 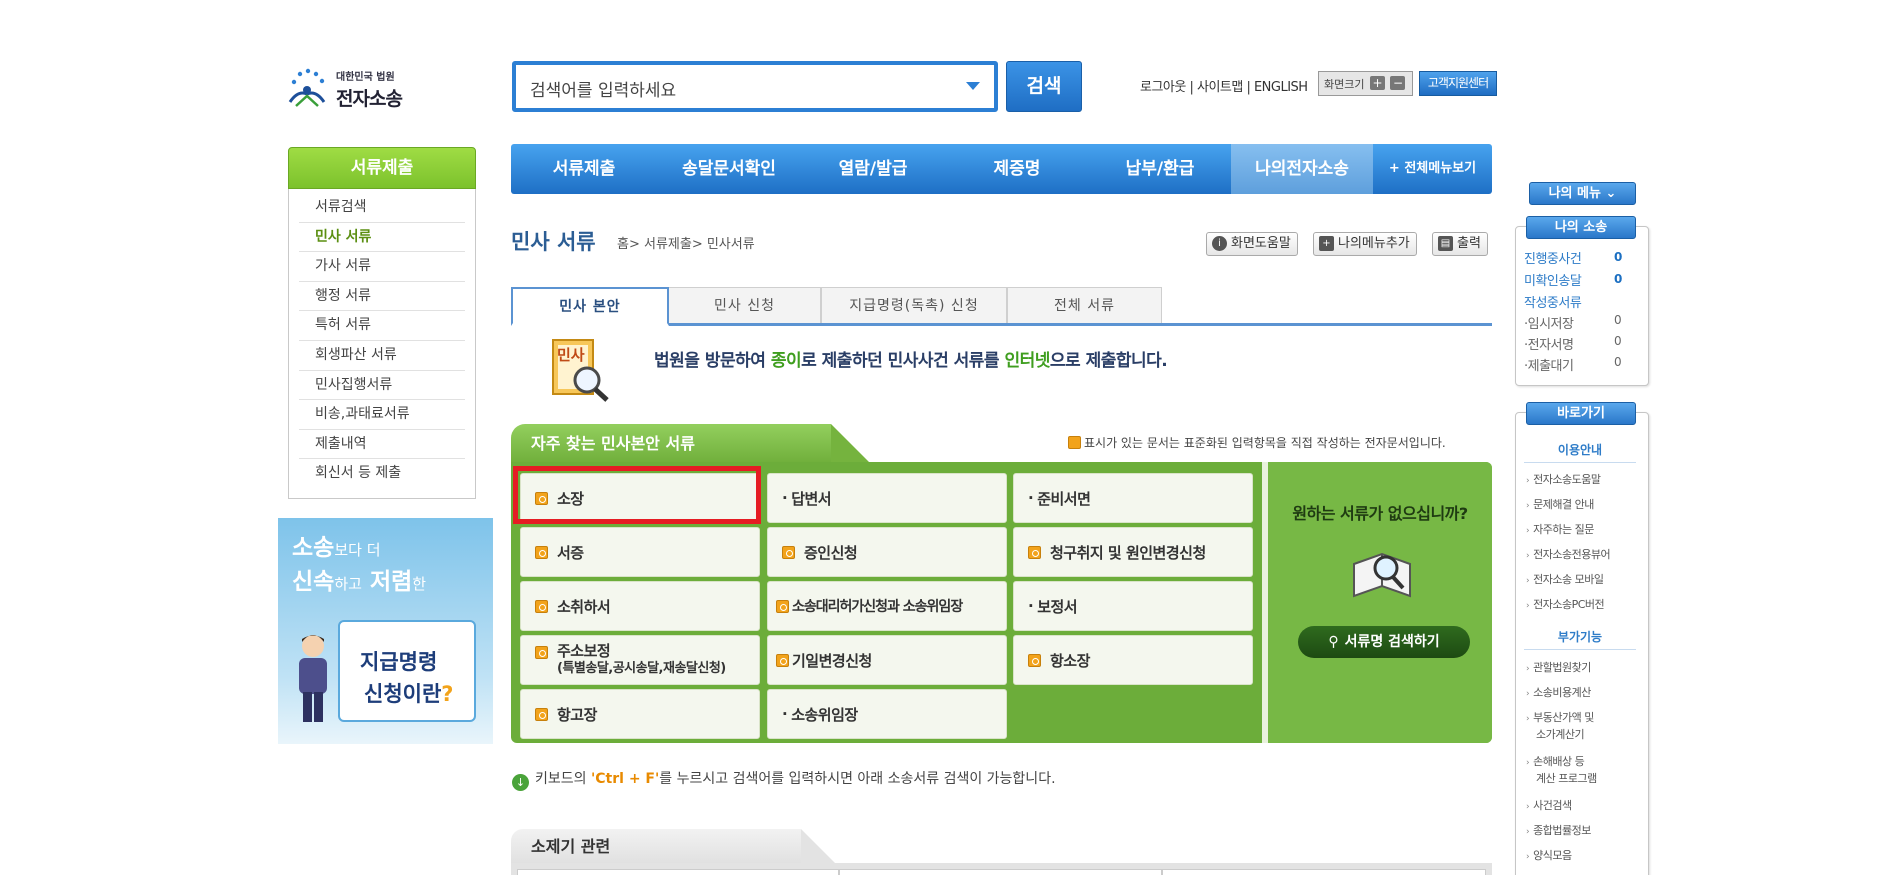 I want to click on sidebar-item-civil: 민사 서류, so click(x=382, y=238).